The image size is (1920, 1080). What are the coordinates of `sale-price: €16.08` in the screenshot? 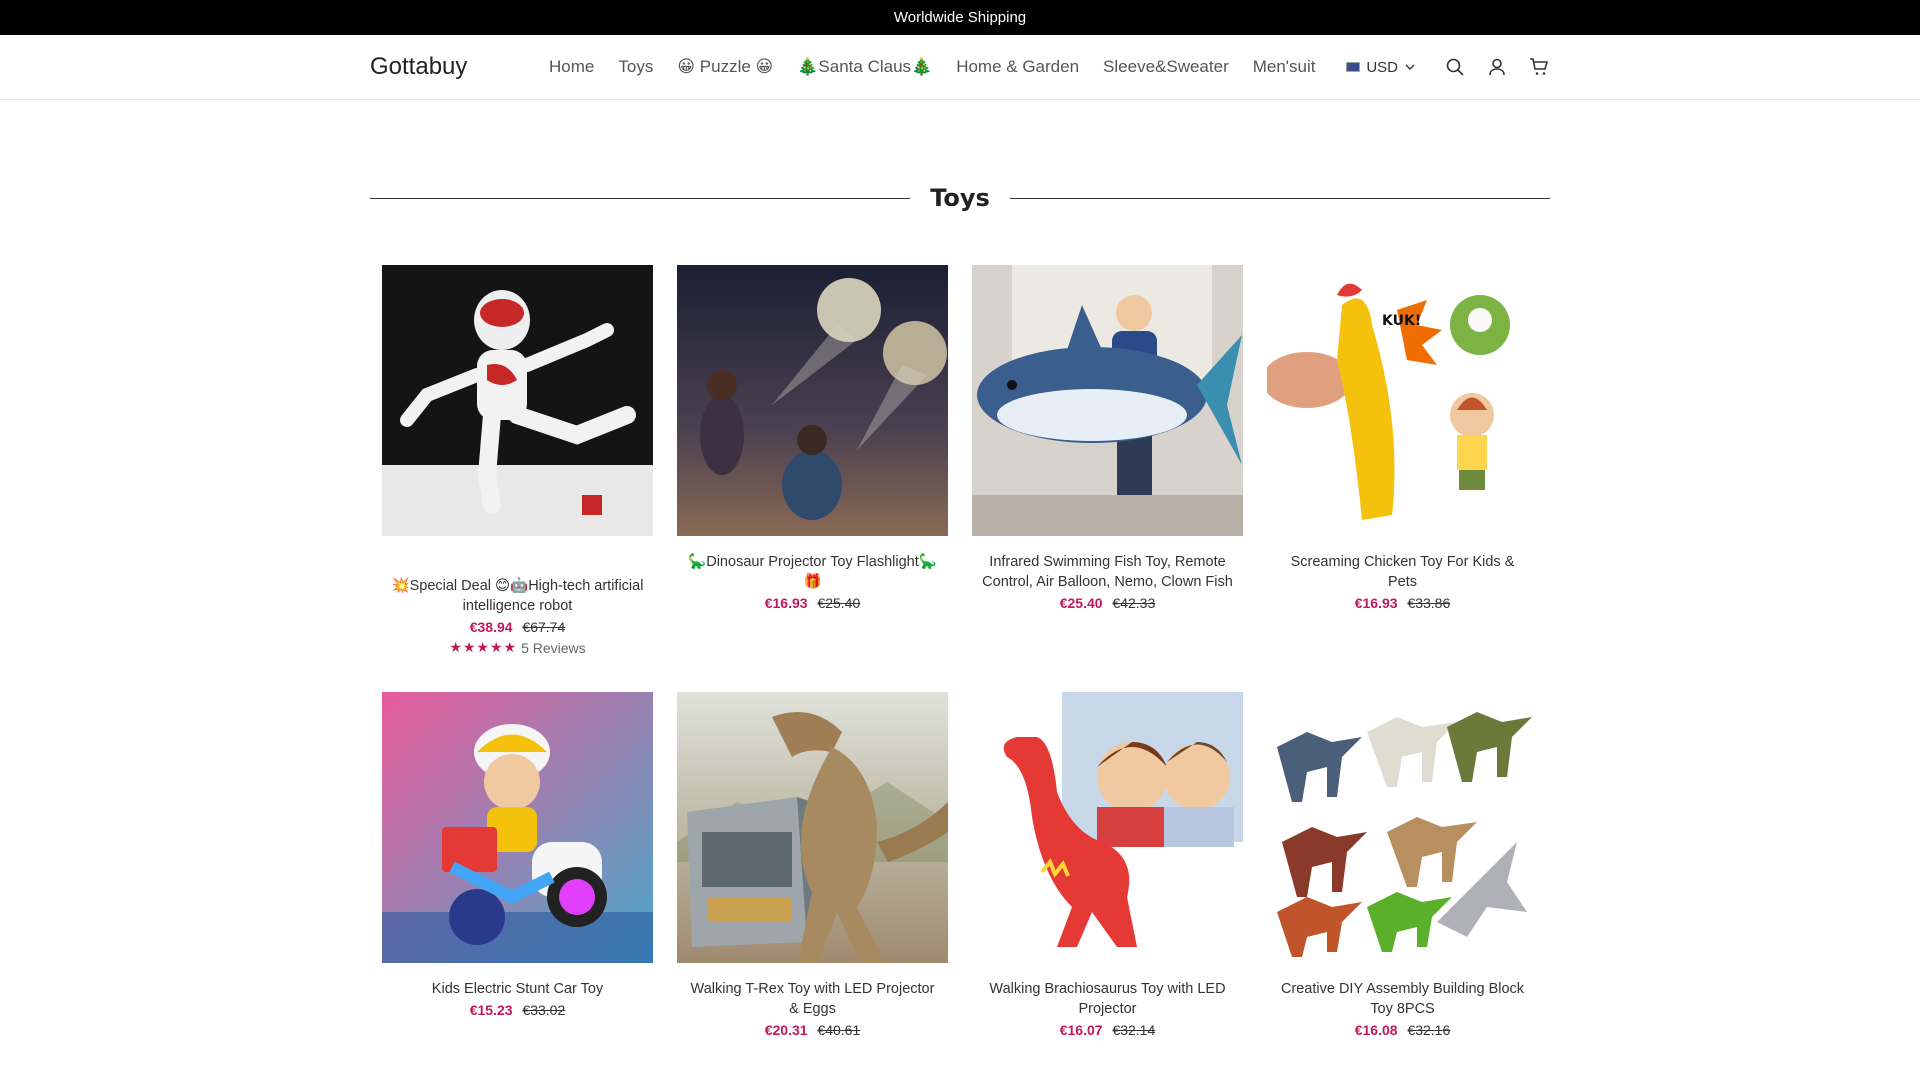 It's located at (1376, 1030).